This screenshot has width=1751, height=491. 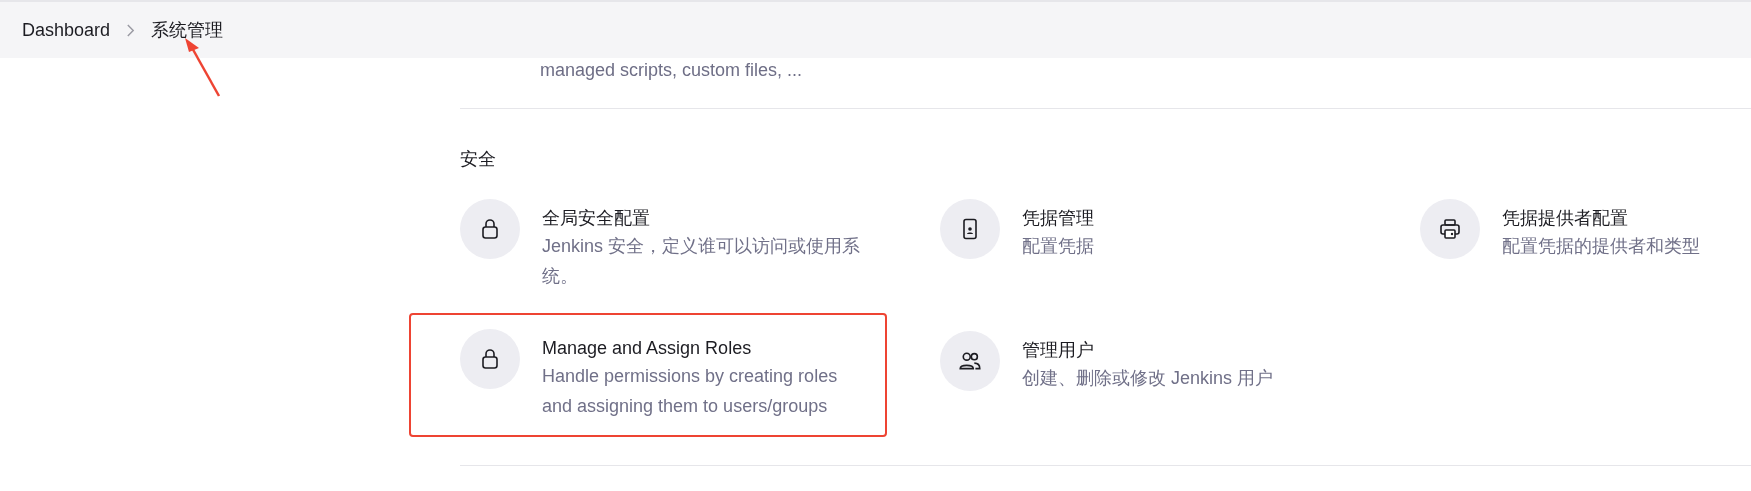 I want to click on section-heading: 安全, so click(x=478, y=159).